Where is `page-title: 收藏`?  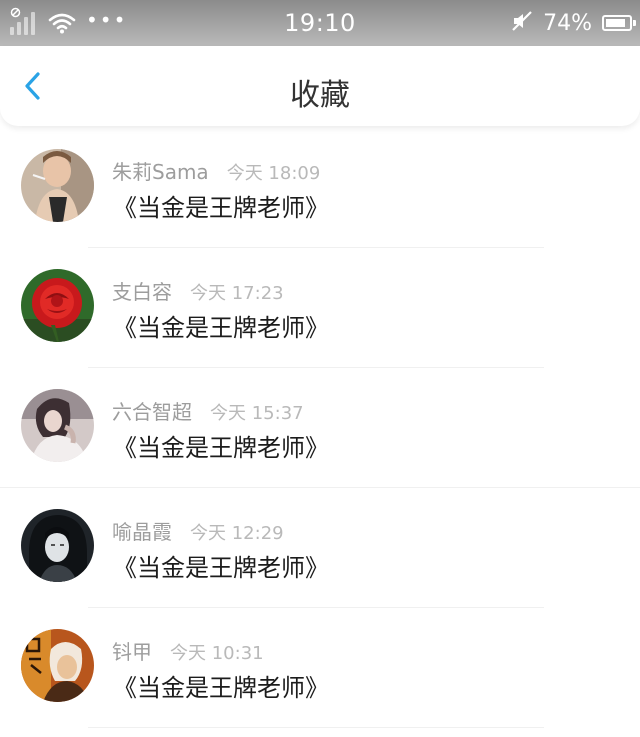 page-title: 收藏 is located at coordinates (320, 95).